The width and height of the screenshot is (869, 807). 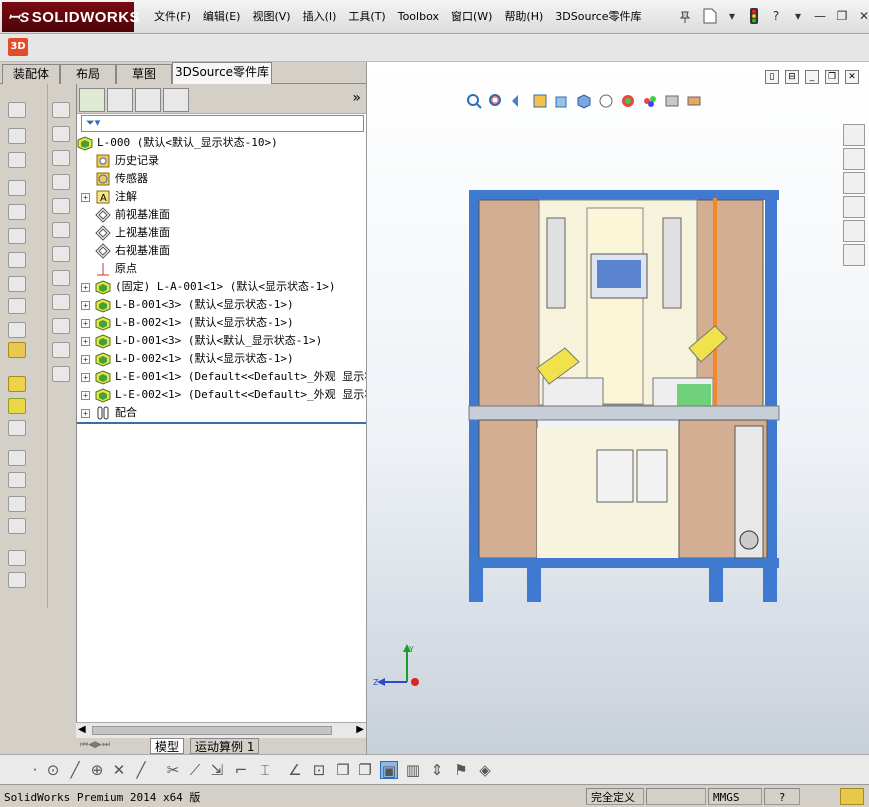 What do you see at coordinates (360, 729) in the screenshot?
I see `scroll-right-icon: ▶` at bounding box center [360, 729].